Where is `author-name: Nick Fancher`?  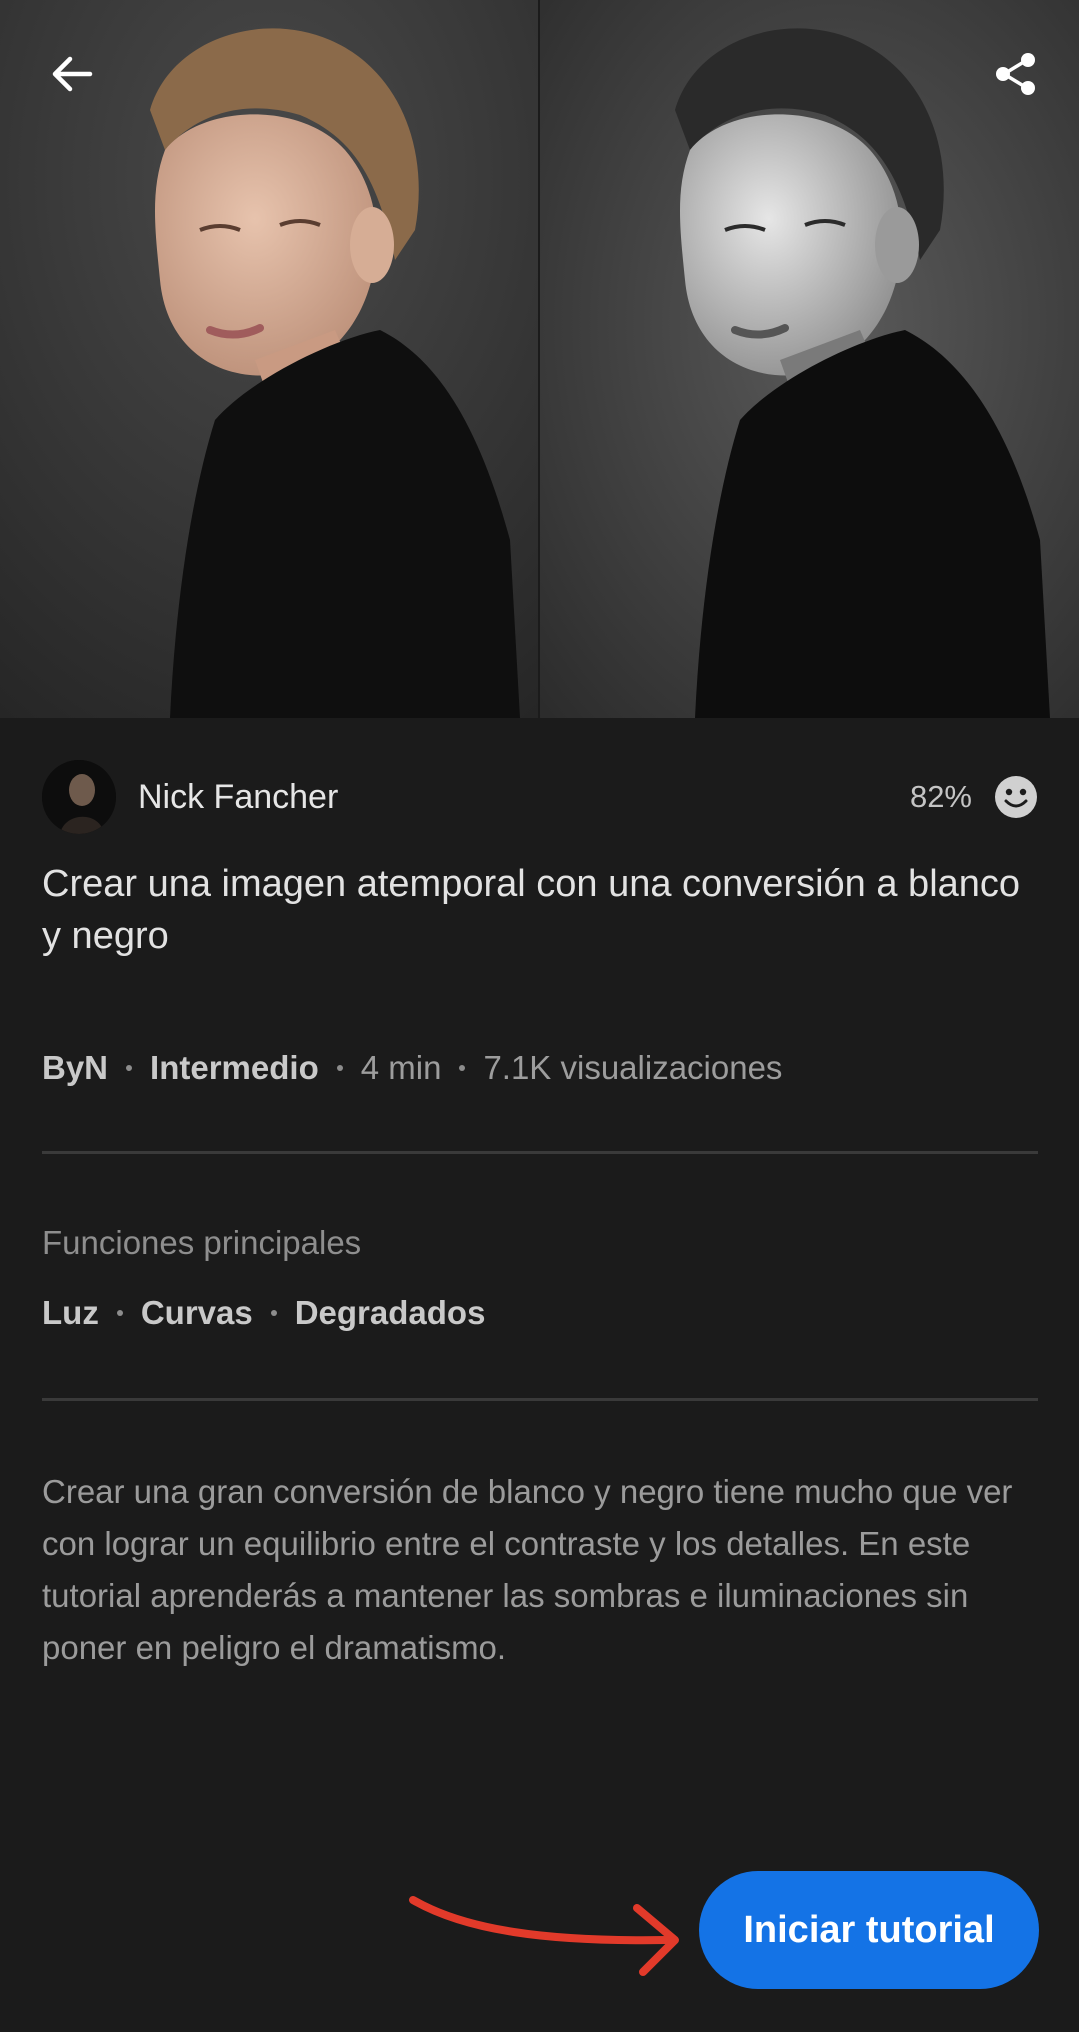
author-name: Nick Fancher is located at coordinates (524, 797).